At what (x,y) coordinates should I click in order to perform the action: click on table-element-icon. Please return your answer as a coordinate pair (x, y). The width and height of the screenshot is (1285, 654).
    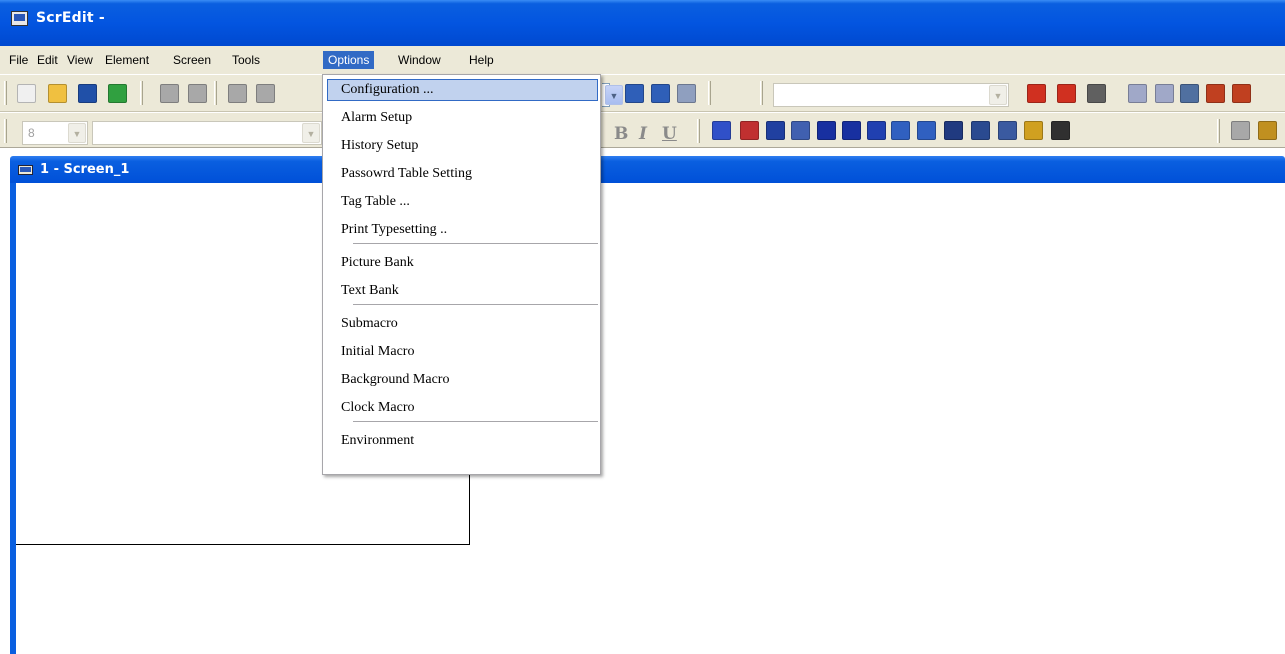
    Looking at the image, I should click on (980, 130).